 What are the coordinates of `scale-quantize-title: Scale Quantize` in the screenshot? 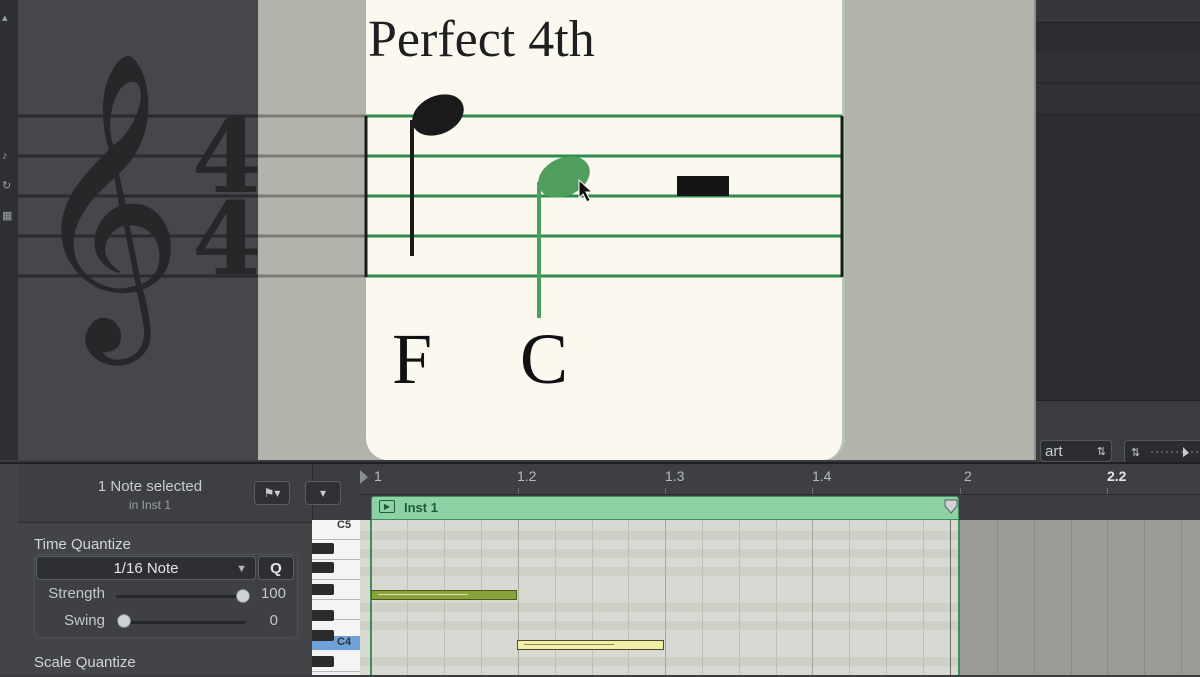 It's located at (85, 662).